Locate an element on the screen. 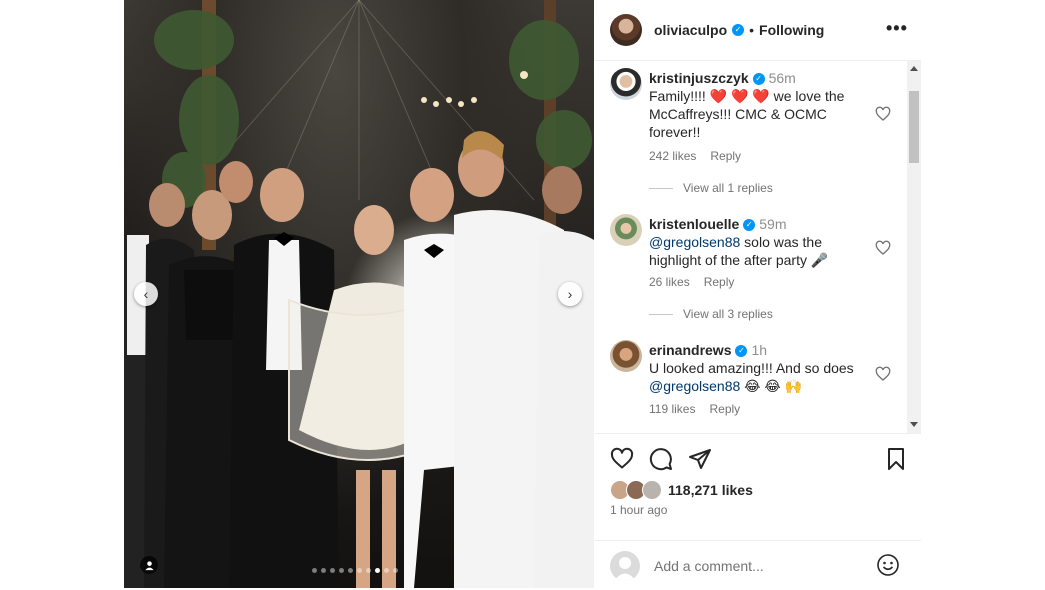  scroll-up-arrow-icon is located at coordinates (914, 68).